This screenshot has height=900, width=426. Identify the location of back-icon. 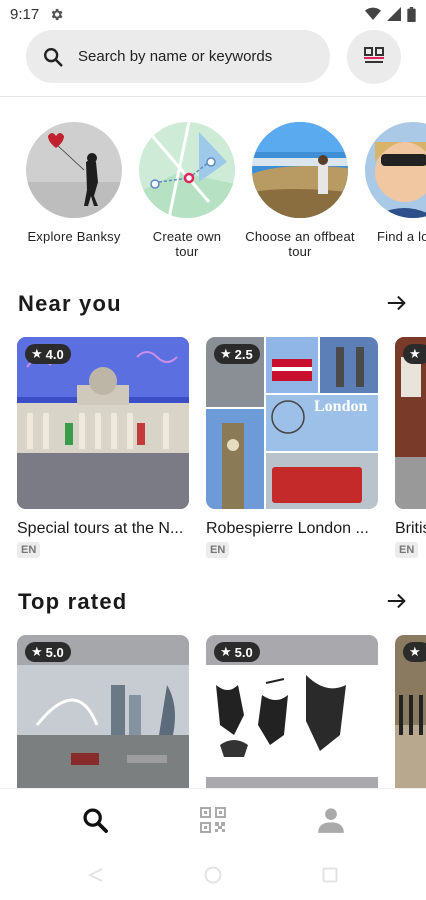
(96, 875).